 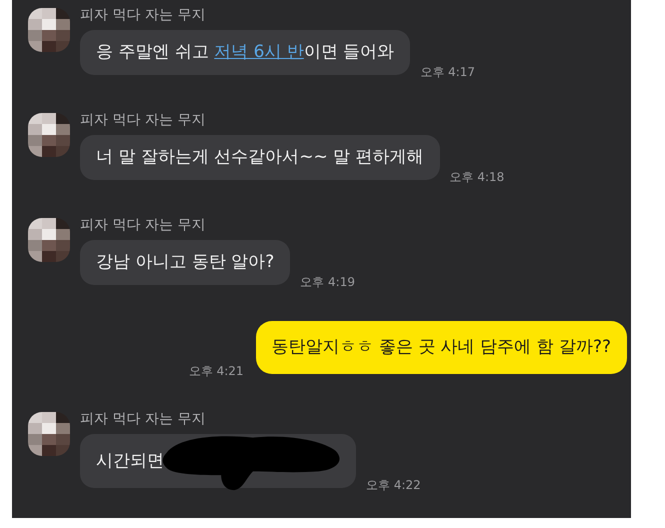 What do you see at coordinates (477, 177) in the screenshot?
I see `timestamp: 오후 4:18` at bounding box center [477, 177].